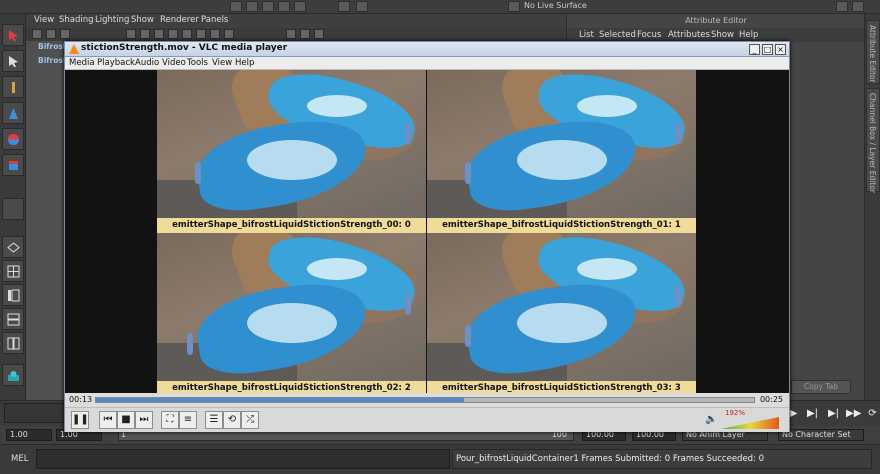 The height and width of the screenshot is (474, 880). Describe the element at coordinates (52, 60) in the screenshot. I see `outliner-item-bifrost-2: Bifrost` at that location.